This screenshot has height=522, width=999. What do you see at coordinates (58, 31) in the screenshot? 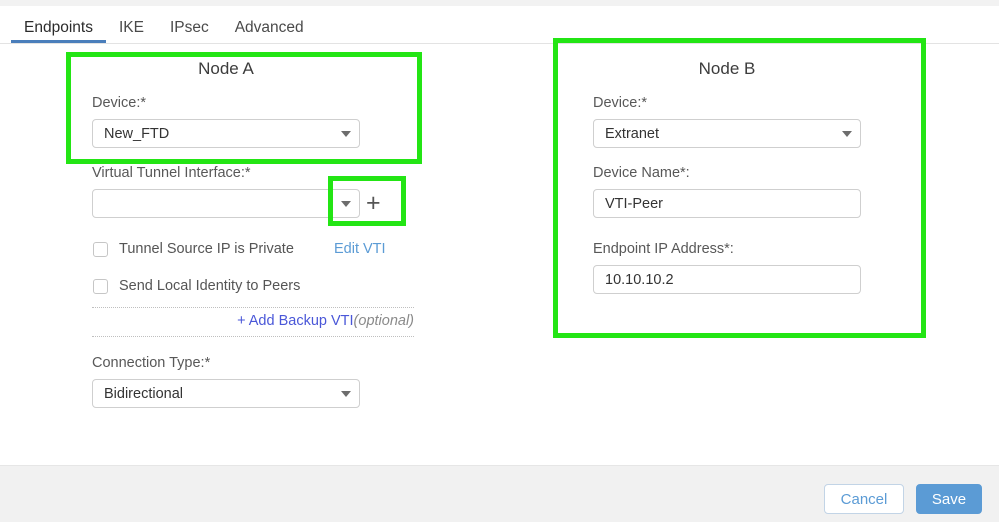
I see `tab-endpoints: Endpoints` at bounding box center [58, 31].